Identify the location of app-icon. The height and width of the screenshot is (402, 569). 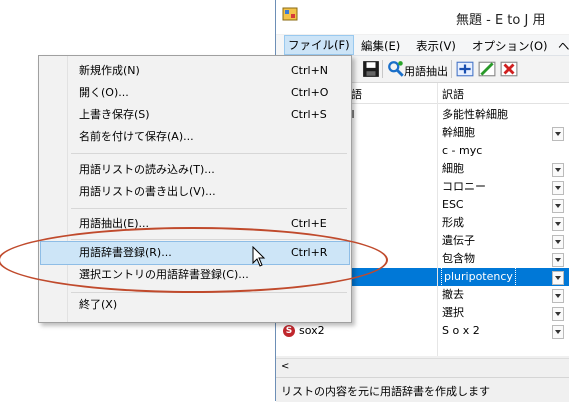
(290, 14).